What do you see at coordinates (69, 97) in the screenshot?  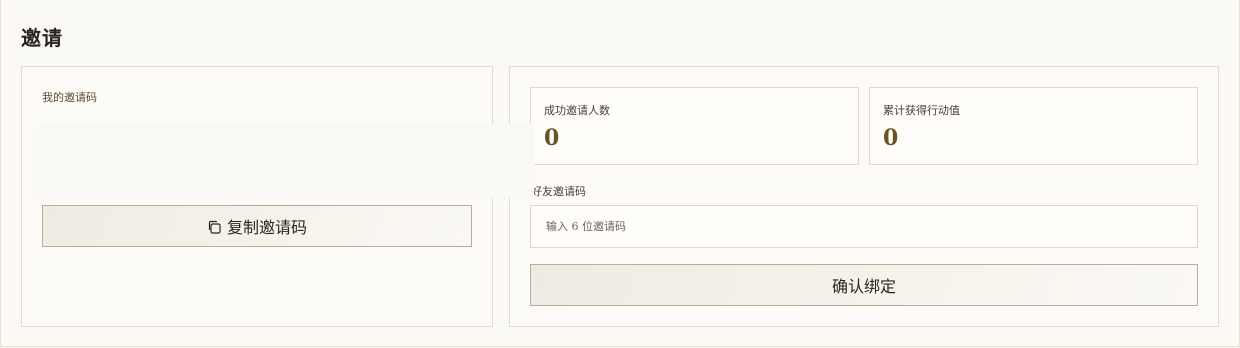 I see `invite-code-label: 我的邀请码` at bounding box center [69, 97].